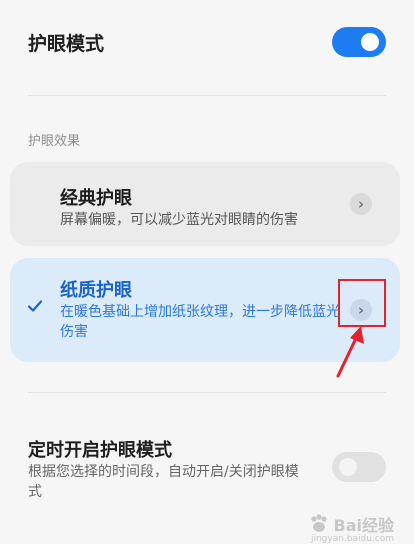  What do you see at coordinates (163, 482) in the screenshot?
I see `schedule-description: 根据您选择的时间段，自动开启/关闭护眼模式` at bounding box center [163, 482].